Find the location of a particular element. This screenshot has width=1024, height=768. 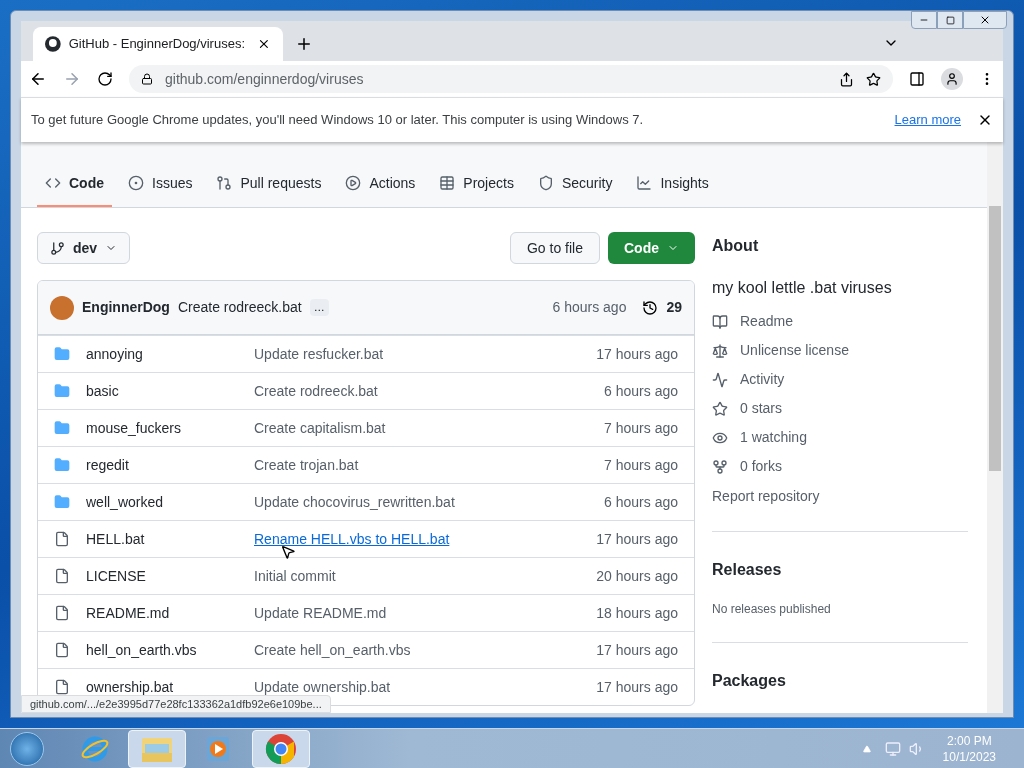

shield-icon is located at coordinates (545, 183).